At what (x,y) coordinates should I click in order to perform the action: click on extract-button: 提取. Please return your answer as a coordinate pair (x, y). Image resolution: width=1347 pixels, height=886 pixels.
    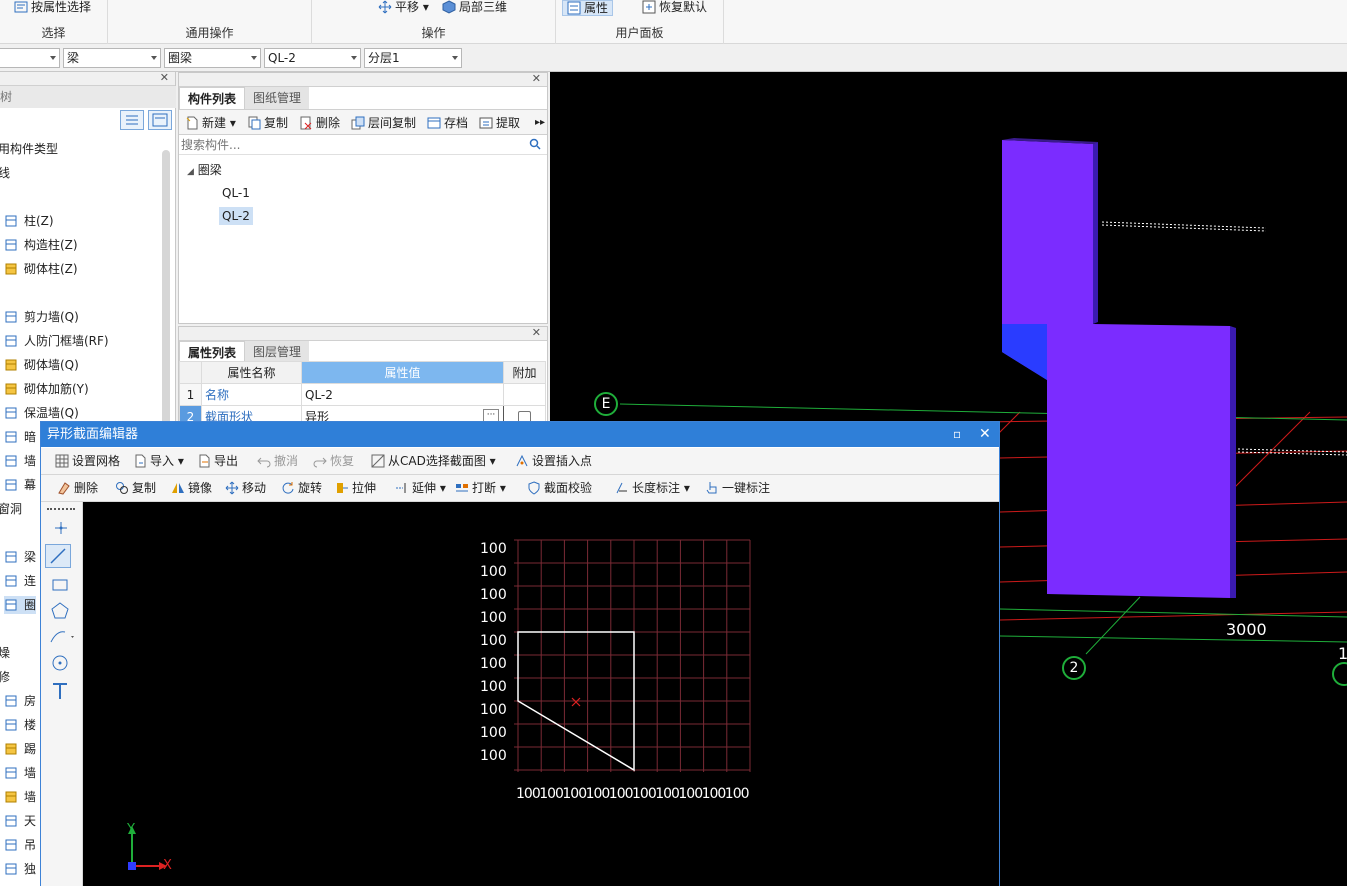
    Looking at the image, I should click on (499, 123).